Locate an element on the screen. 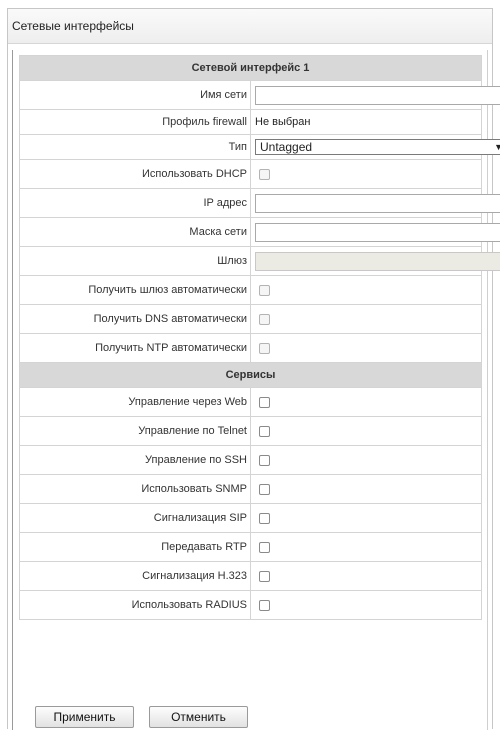 This screenshot has width=500, height=730. type-select: Untagged ▼ is located at coordinates (377, 147).